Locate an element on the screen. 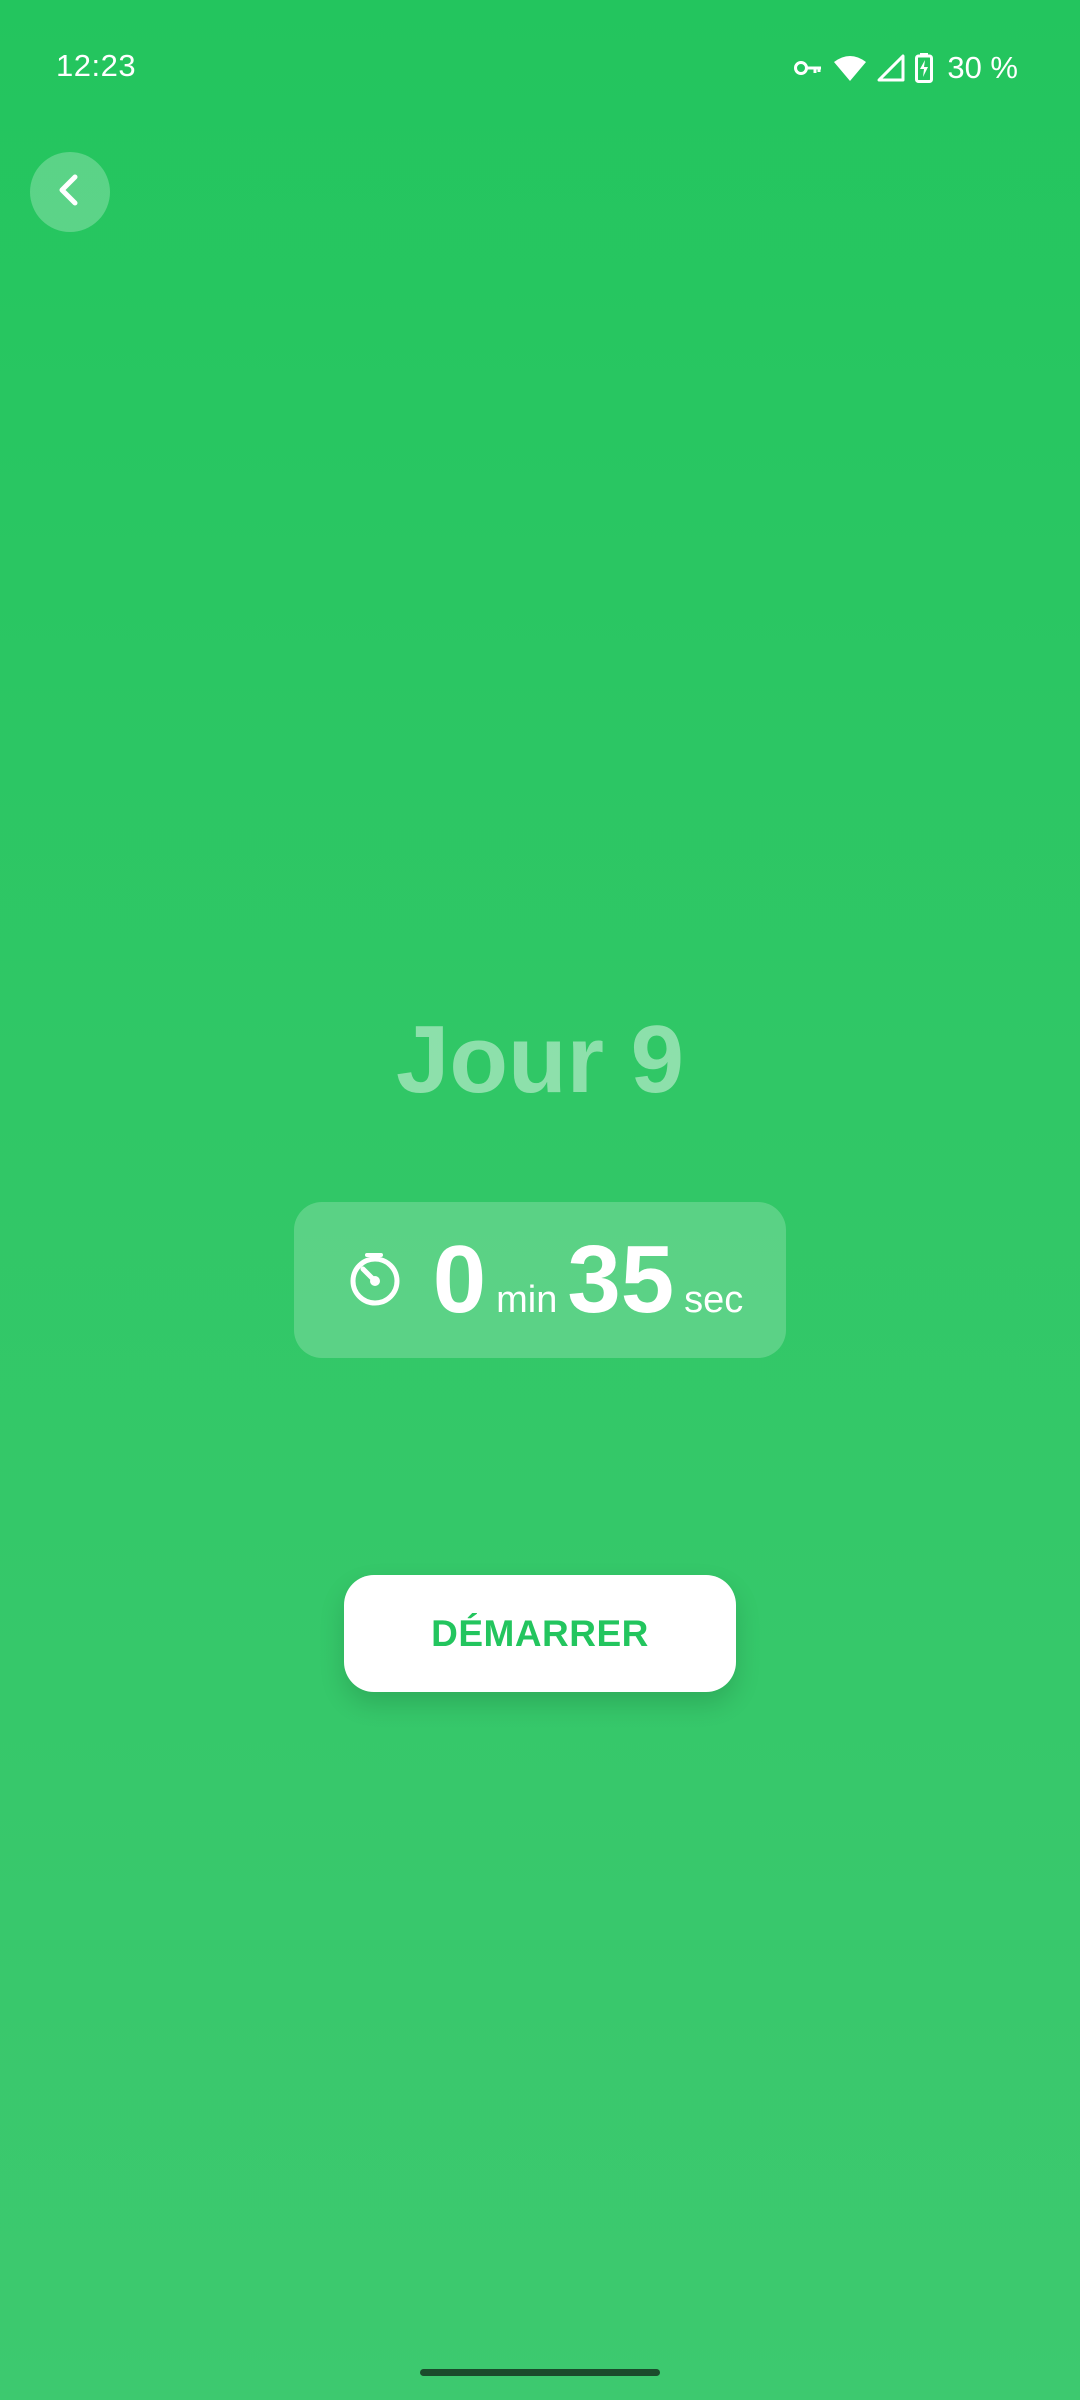  signal-icon is located at coordinates (891, 68).